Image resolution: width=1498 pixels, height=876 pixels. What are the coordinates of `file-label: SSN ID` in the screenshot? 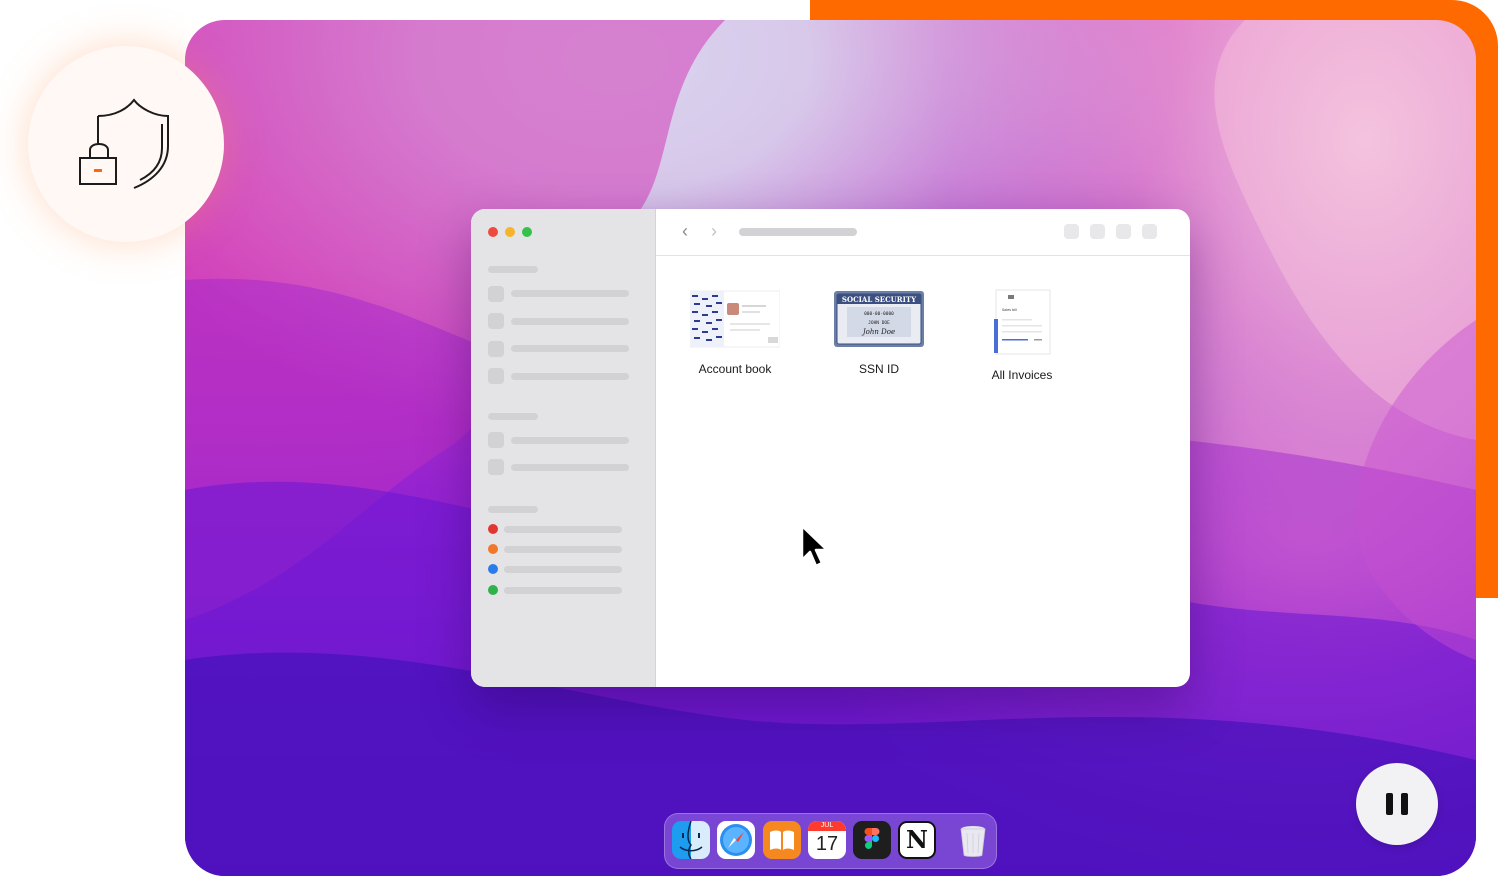 It's located at (878, 369).